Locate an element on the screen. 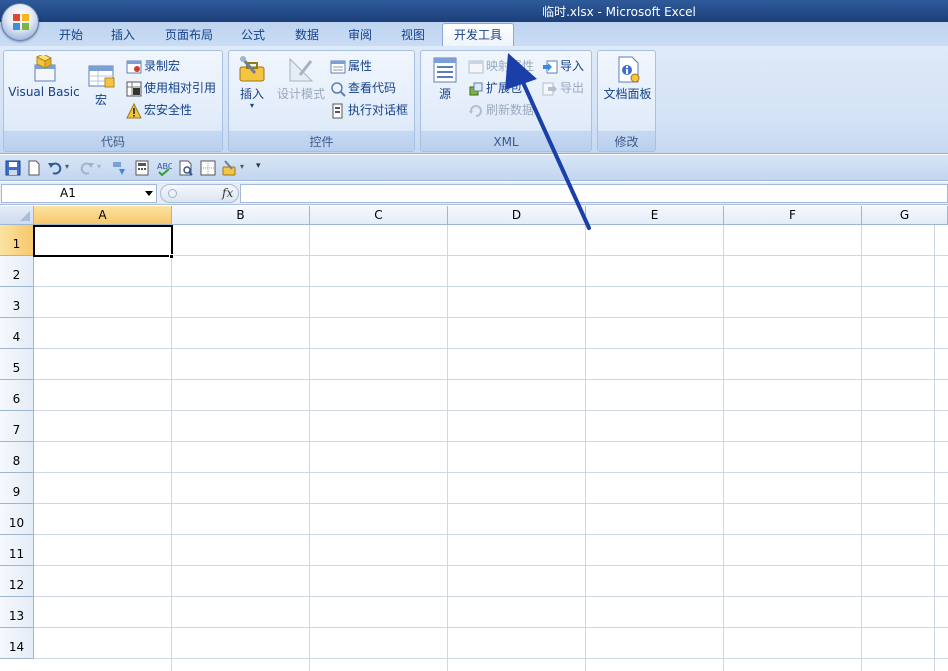  name-box-dropdown-icon is located at coordinates (149, 193).